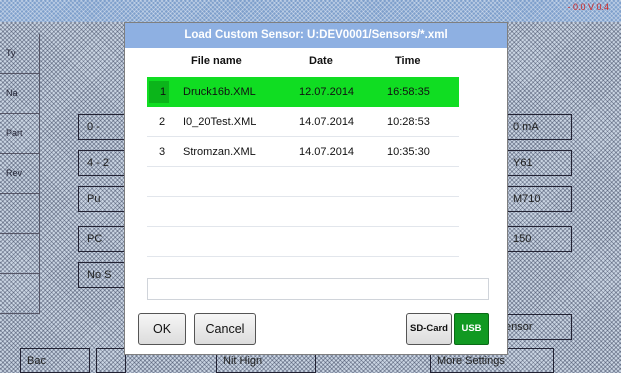  I want to click on file-row: 3 Stromzan.XML 14.07.2014 10:35:30, so click(303, 152).